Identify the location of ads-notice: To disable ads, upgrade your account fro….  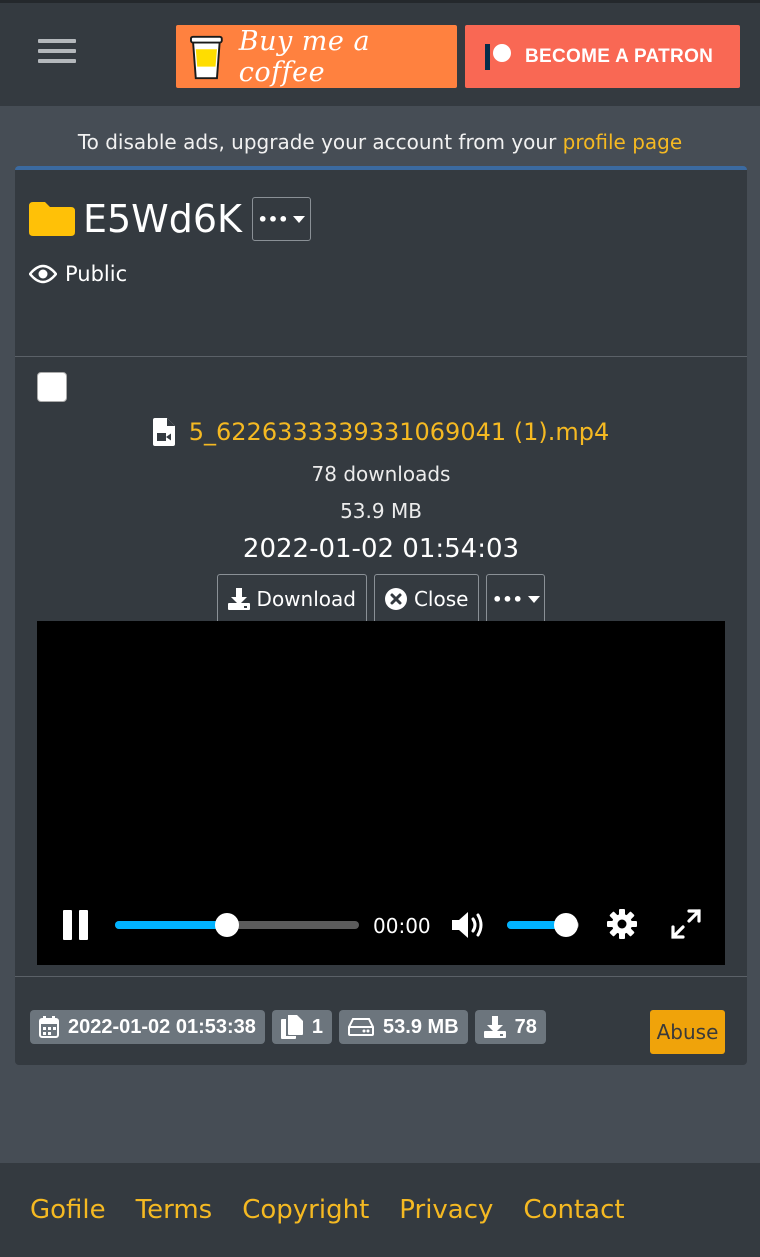
(380, 142).